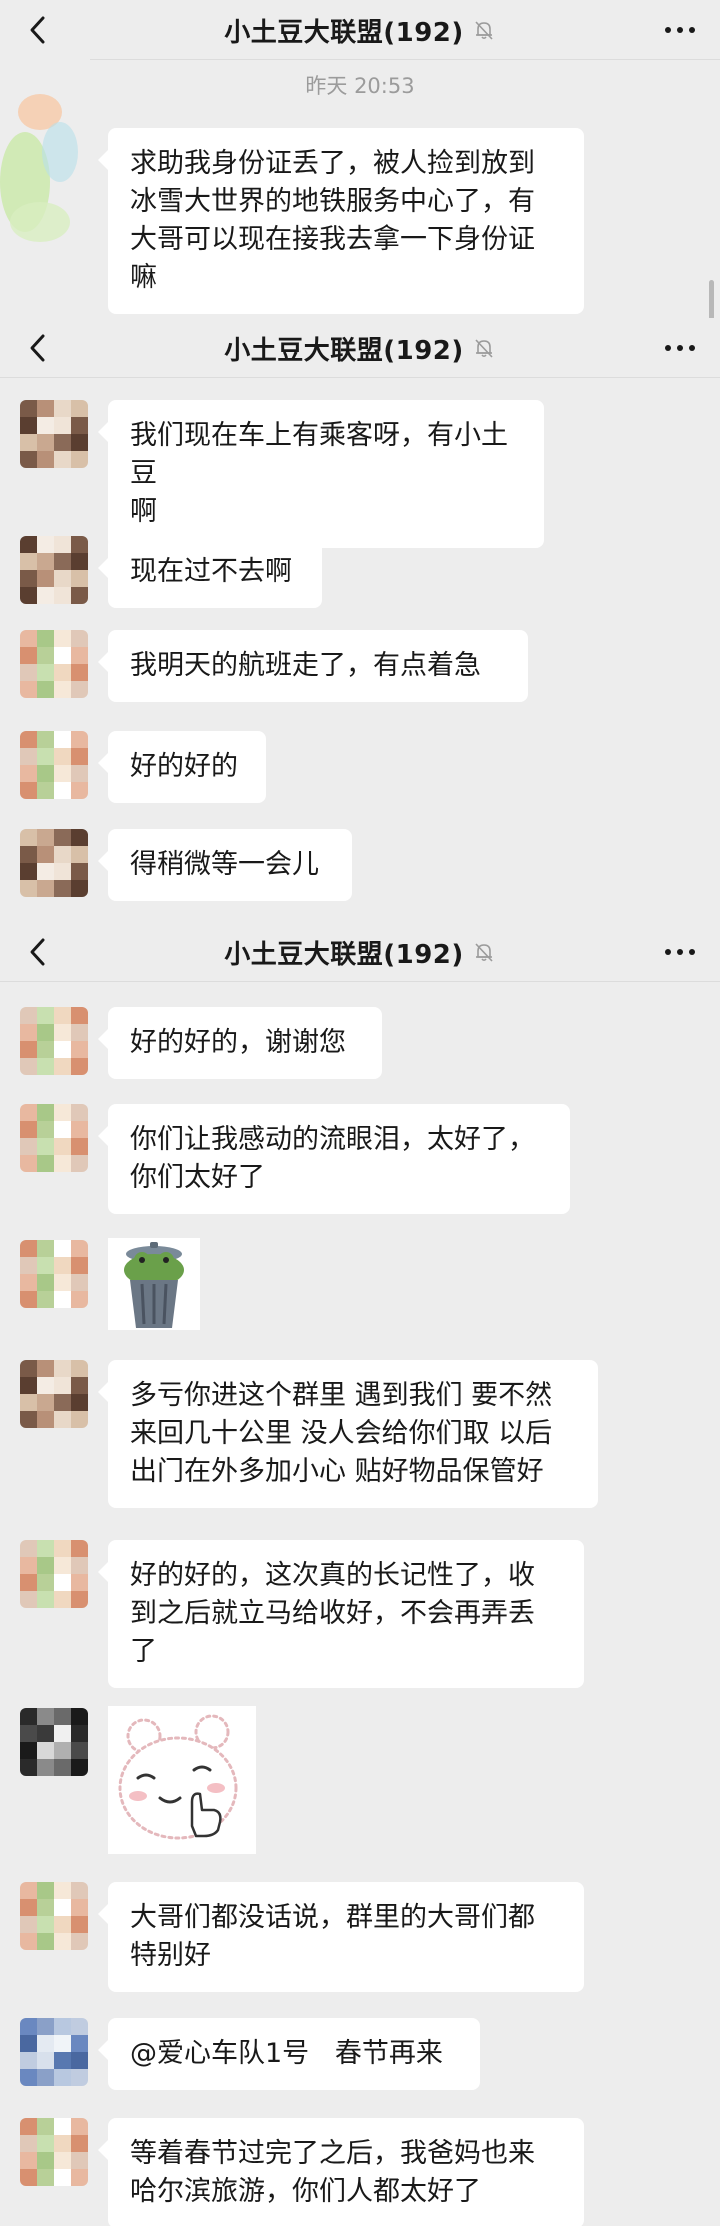  Describe the element at coordinates (289, 2054) in the screenshot. I see `message-bubble: @爱心车队1号 春节再来` at that location.